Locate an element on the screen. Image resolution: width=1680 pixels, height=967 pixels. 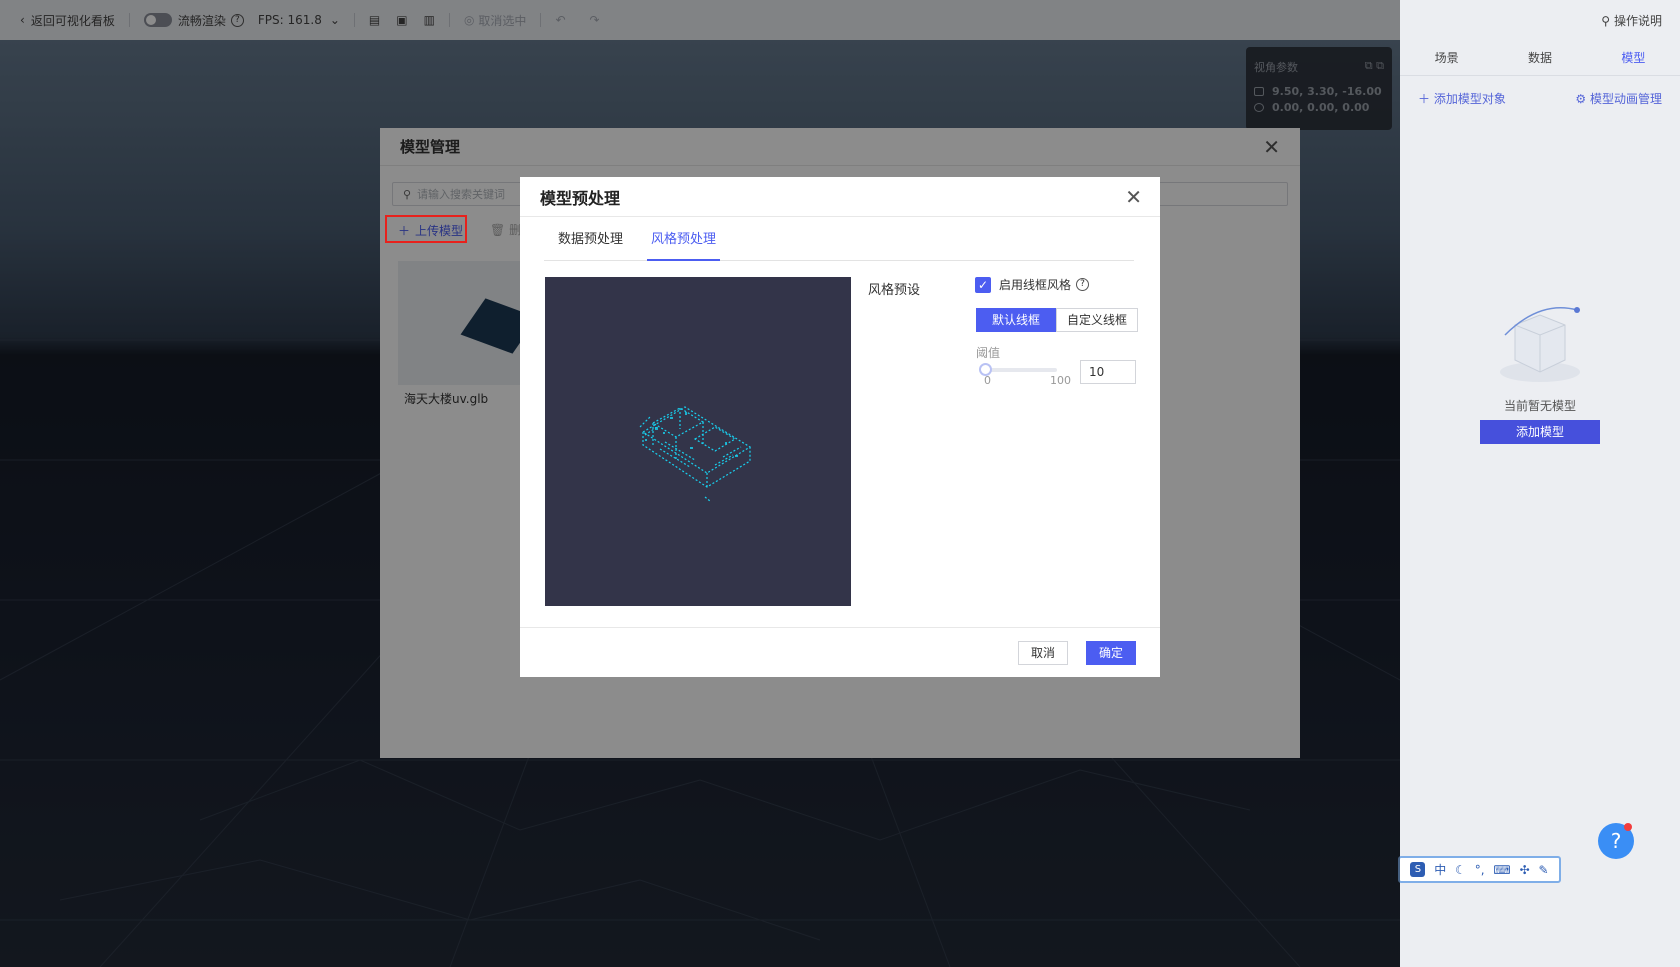
add-model-object-button: ＋ 添加模型对象 is located at coordinates (1462, 98).